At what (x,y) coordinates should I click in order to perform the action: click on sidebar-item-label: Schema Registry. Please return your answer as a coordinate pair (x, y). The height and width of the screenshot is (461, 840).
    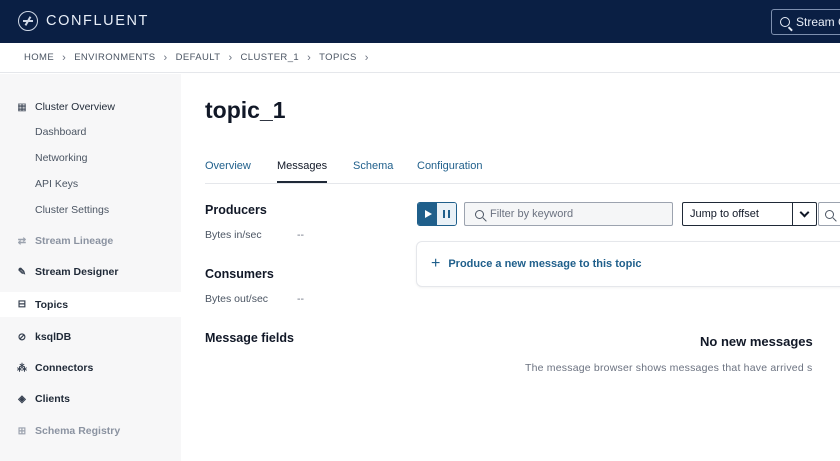
    Looking at the image, I should click on (78, 431).